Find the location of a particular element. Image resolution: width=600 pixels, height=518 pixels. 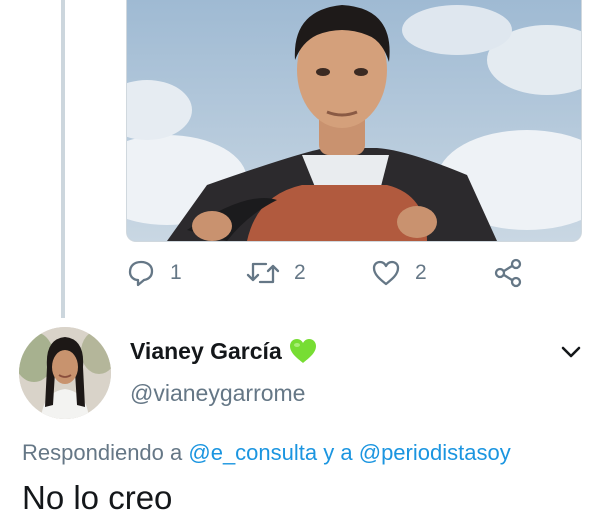

thread-line is located at coordinates (63, 159).